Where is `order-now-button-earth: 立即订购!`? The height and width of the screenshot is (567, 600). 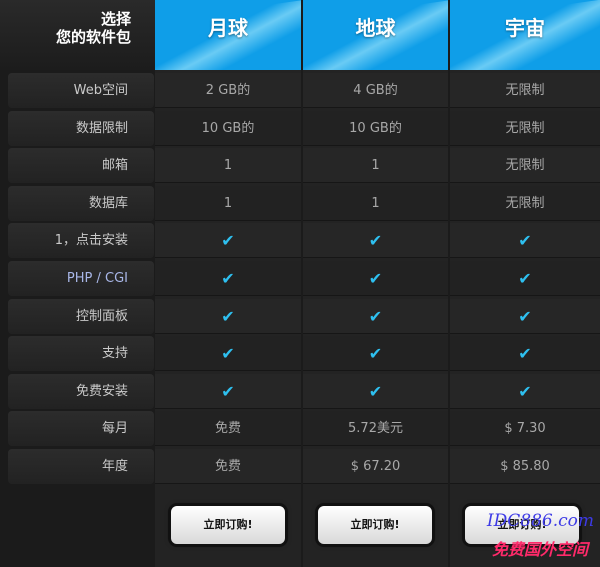 order-now-button-earth: 立即订购! is located at coordinates (375, 525).